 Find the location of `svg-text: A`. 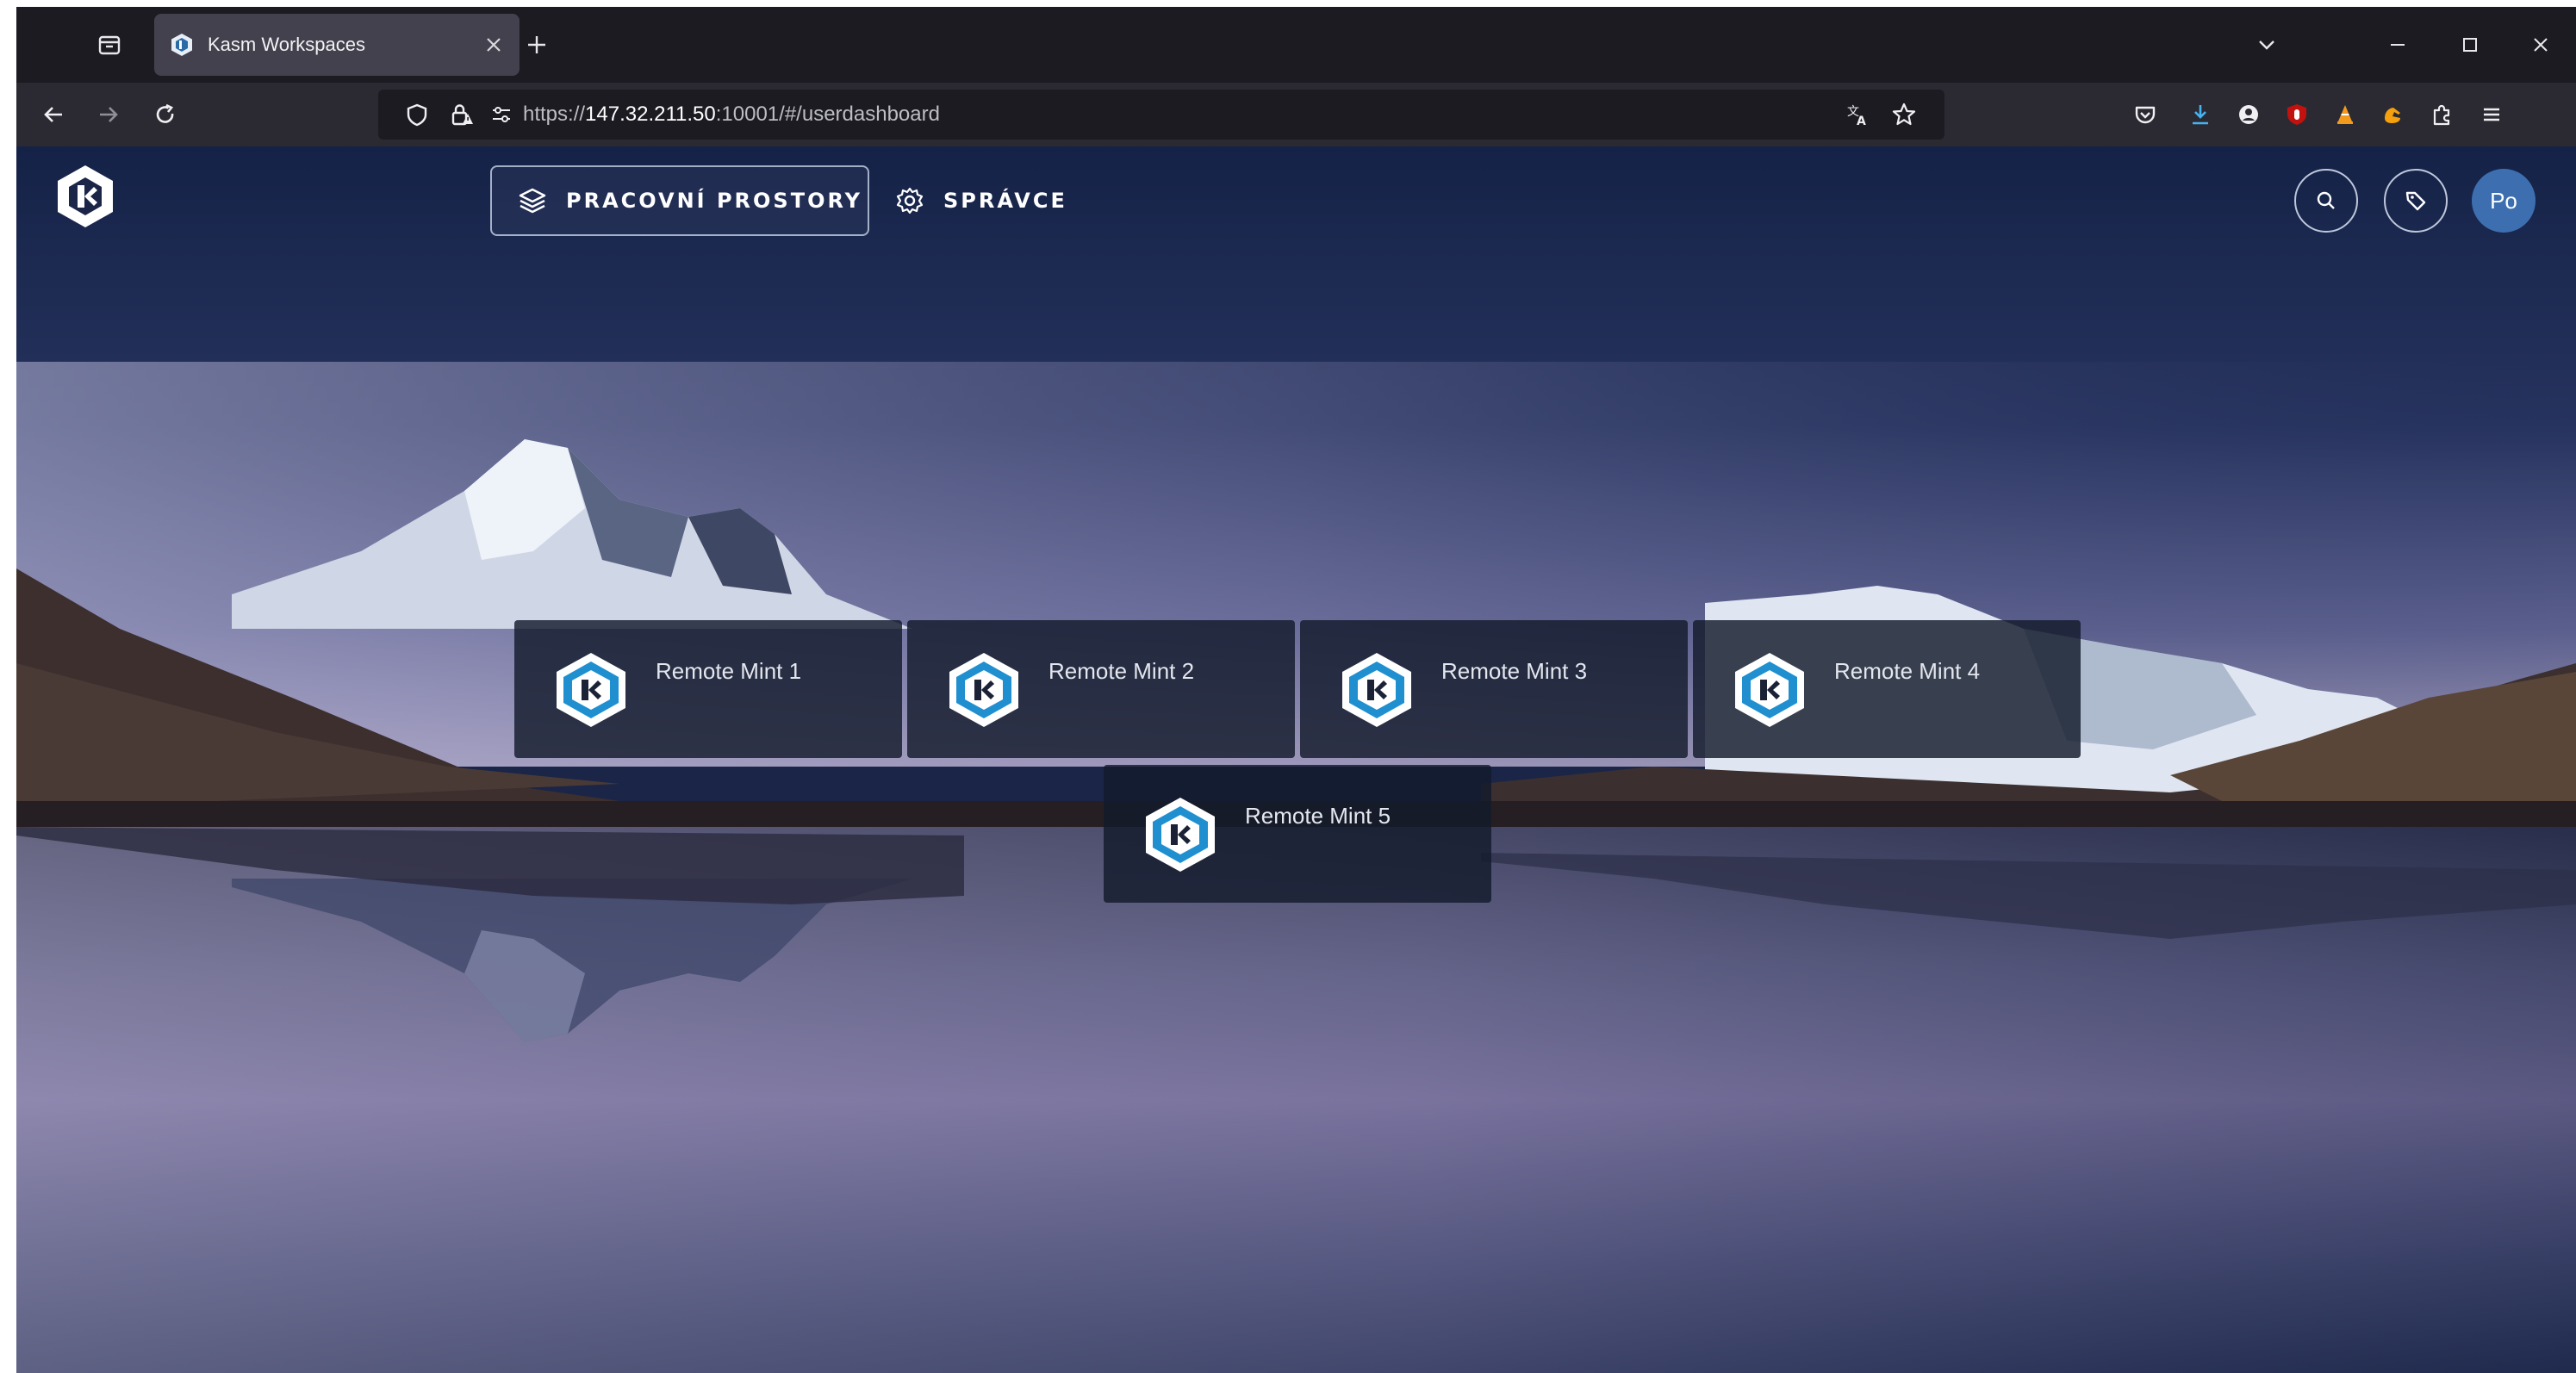

svg-text: A is located at coordinates (1862, 121).